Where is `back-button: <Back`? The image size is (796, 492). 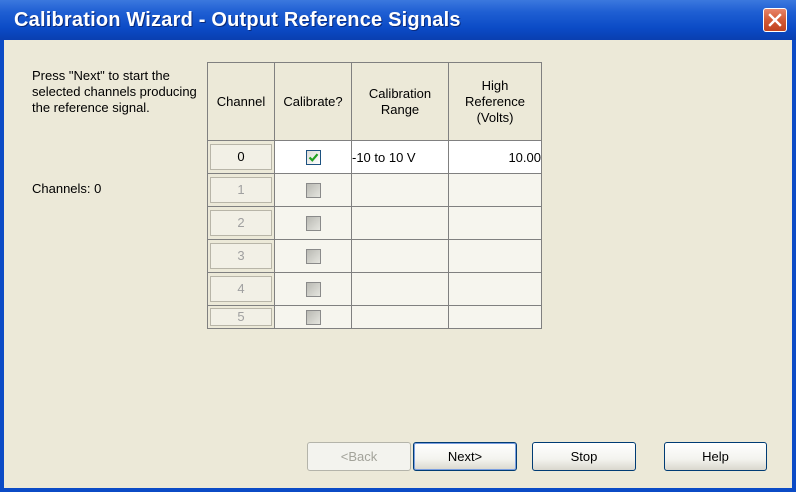
back-button: <Back is located at coordinates (359, 456).